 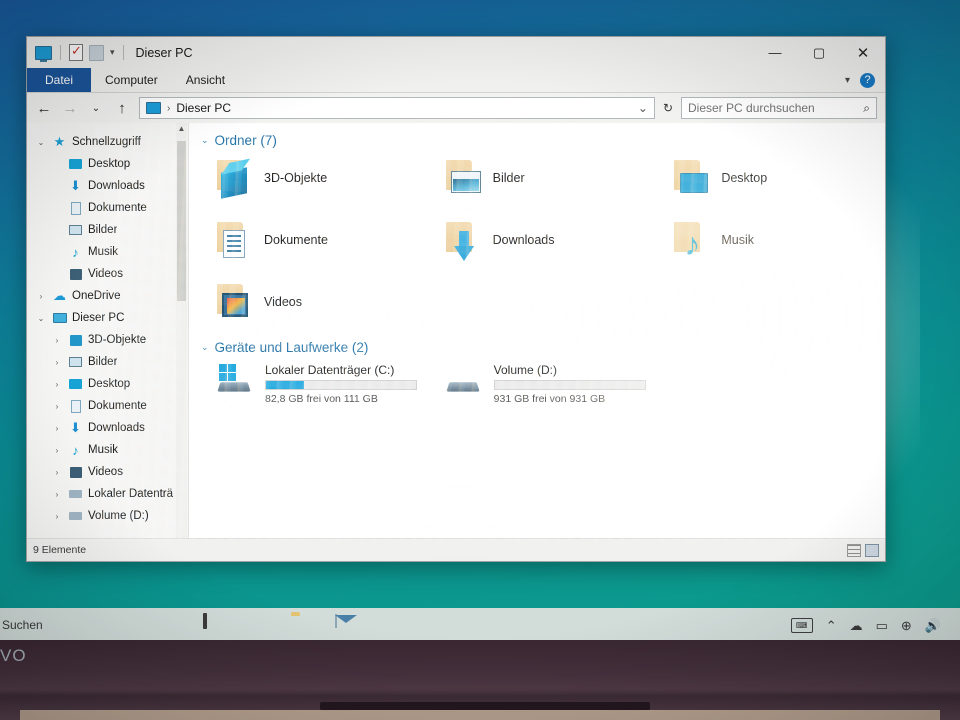 What do you see at coordinates (205, 347) in the screenshot?
I see `group-twisty-icon-drives: ⌄` at bounding box center [205, 347].